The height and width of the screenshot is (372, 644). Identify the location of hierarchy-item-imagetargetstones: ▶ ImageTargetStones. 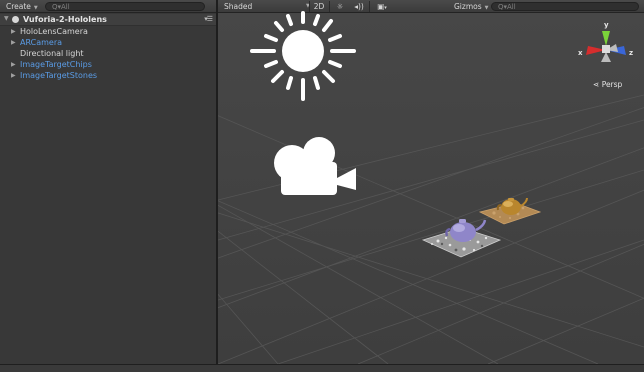
(54, 75).